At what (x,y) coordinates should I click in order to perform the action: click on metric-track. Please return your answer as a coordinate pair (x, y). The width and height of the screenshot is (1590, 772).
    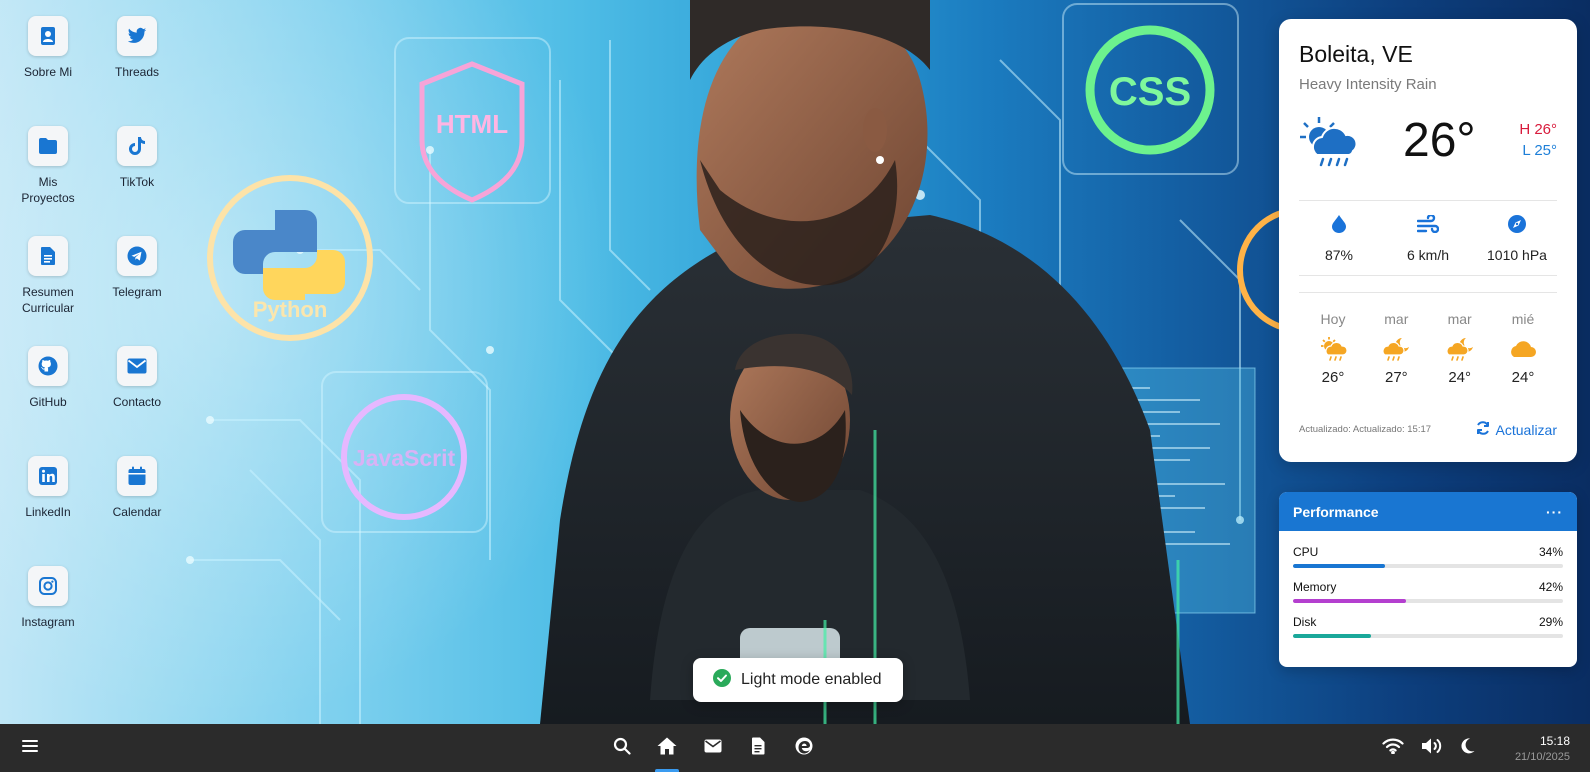
    Looking at the image, I should click on (1428, 566).